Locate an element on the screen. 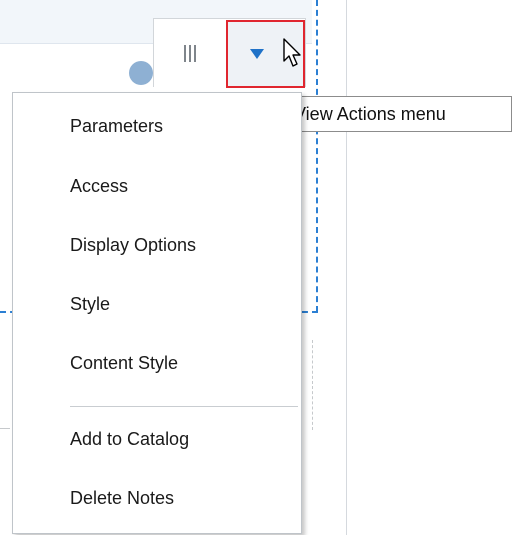 Image resolution: width=512 pixels, height=535 pixels. menu-item-parameters: Parameters is located at coordinates (116, 126).